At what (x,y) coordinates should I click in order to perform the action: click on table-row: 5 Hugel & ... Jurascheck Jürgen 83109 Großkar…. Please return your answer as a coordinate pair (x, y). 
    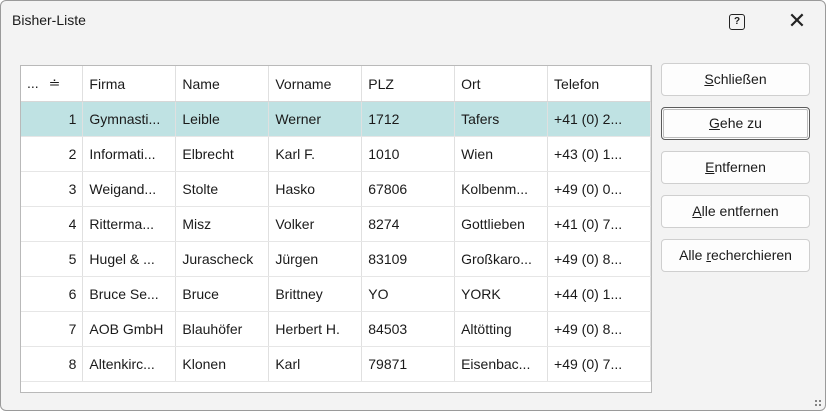
    Looking at the image, I should click on (336, 259).